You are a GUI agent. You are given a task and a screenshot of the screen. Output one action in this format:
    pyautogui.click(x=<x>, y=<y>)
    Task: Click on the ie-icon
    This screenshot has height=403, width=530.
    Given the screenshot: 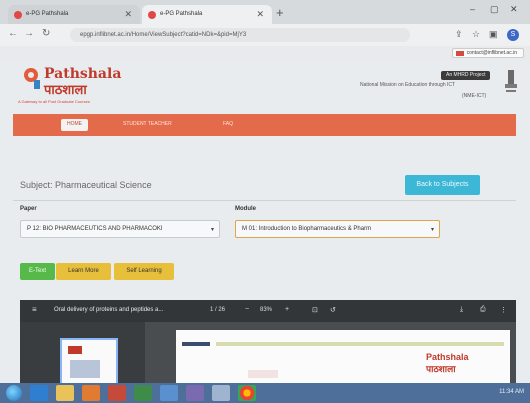 What is the action you would take?
    pyautogui.click(x=39, y=393)
    